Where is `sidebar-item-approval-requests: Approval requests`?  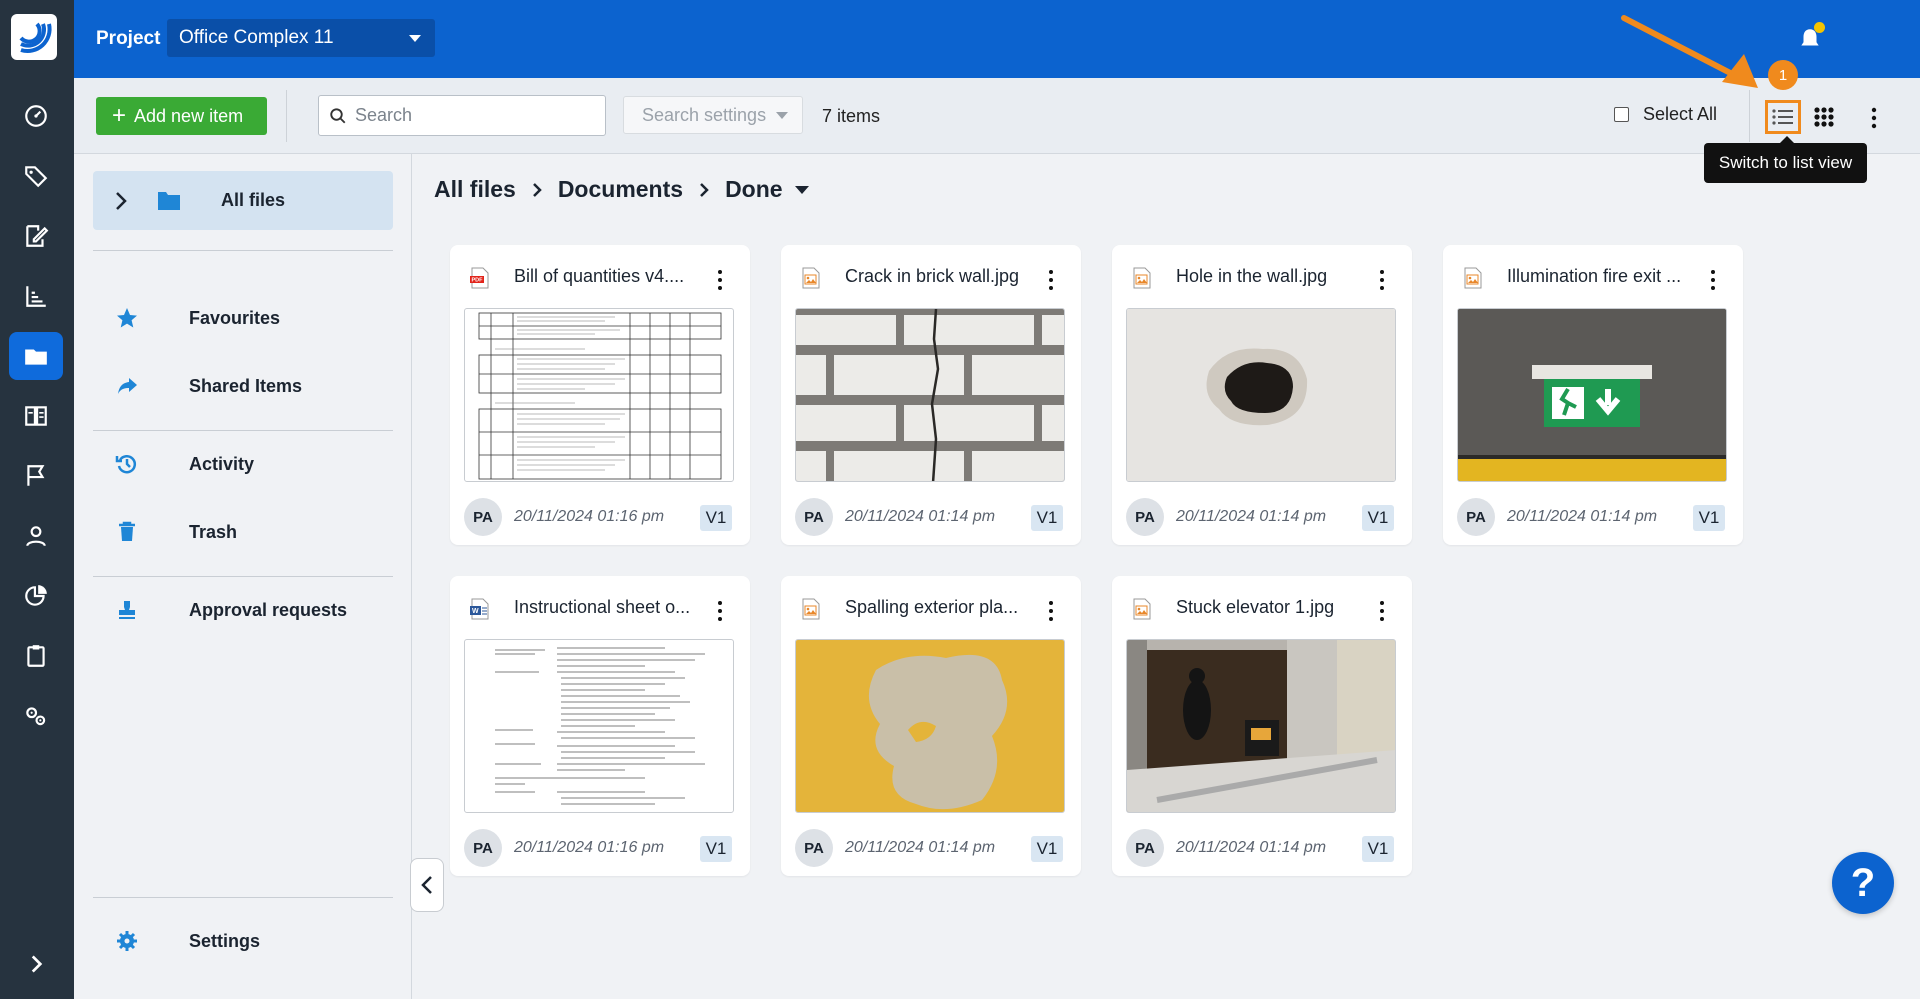
sidebar-item-approval-requests: Approval requests is located at coordinates (243, 610).